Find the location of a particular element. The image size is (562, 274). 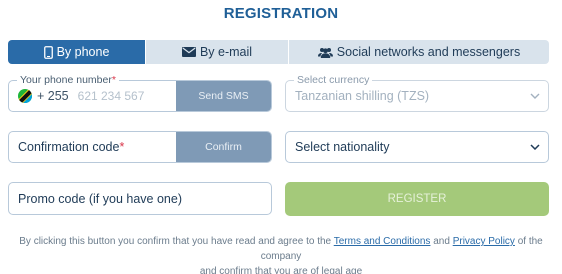

promo-code-input is located at coordinates (138, 198).